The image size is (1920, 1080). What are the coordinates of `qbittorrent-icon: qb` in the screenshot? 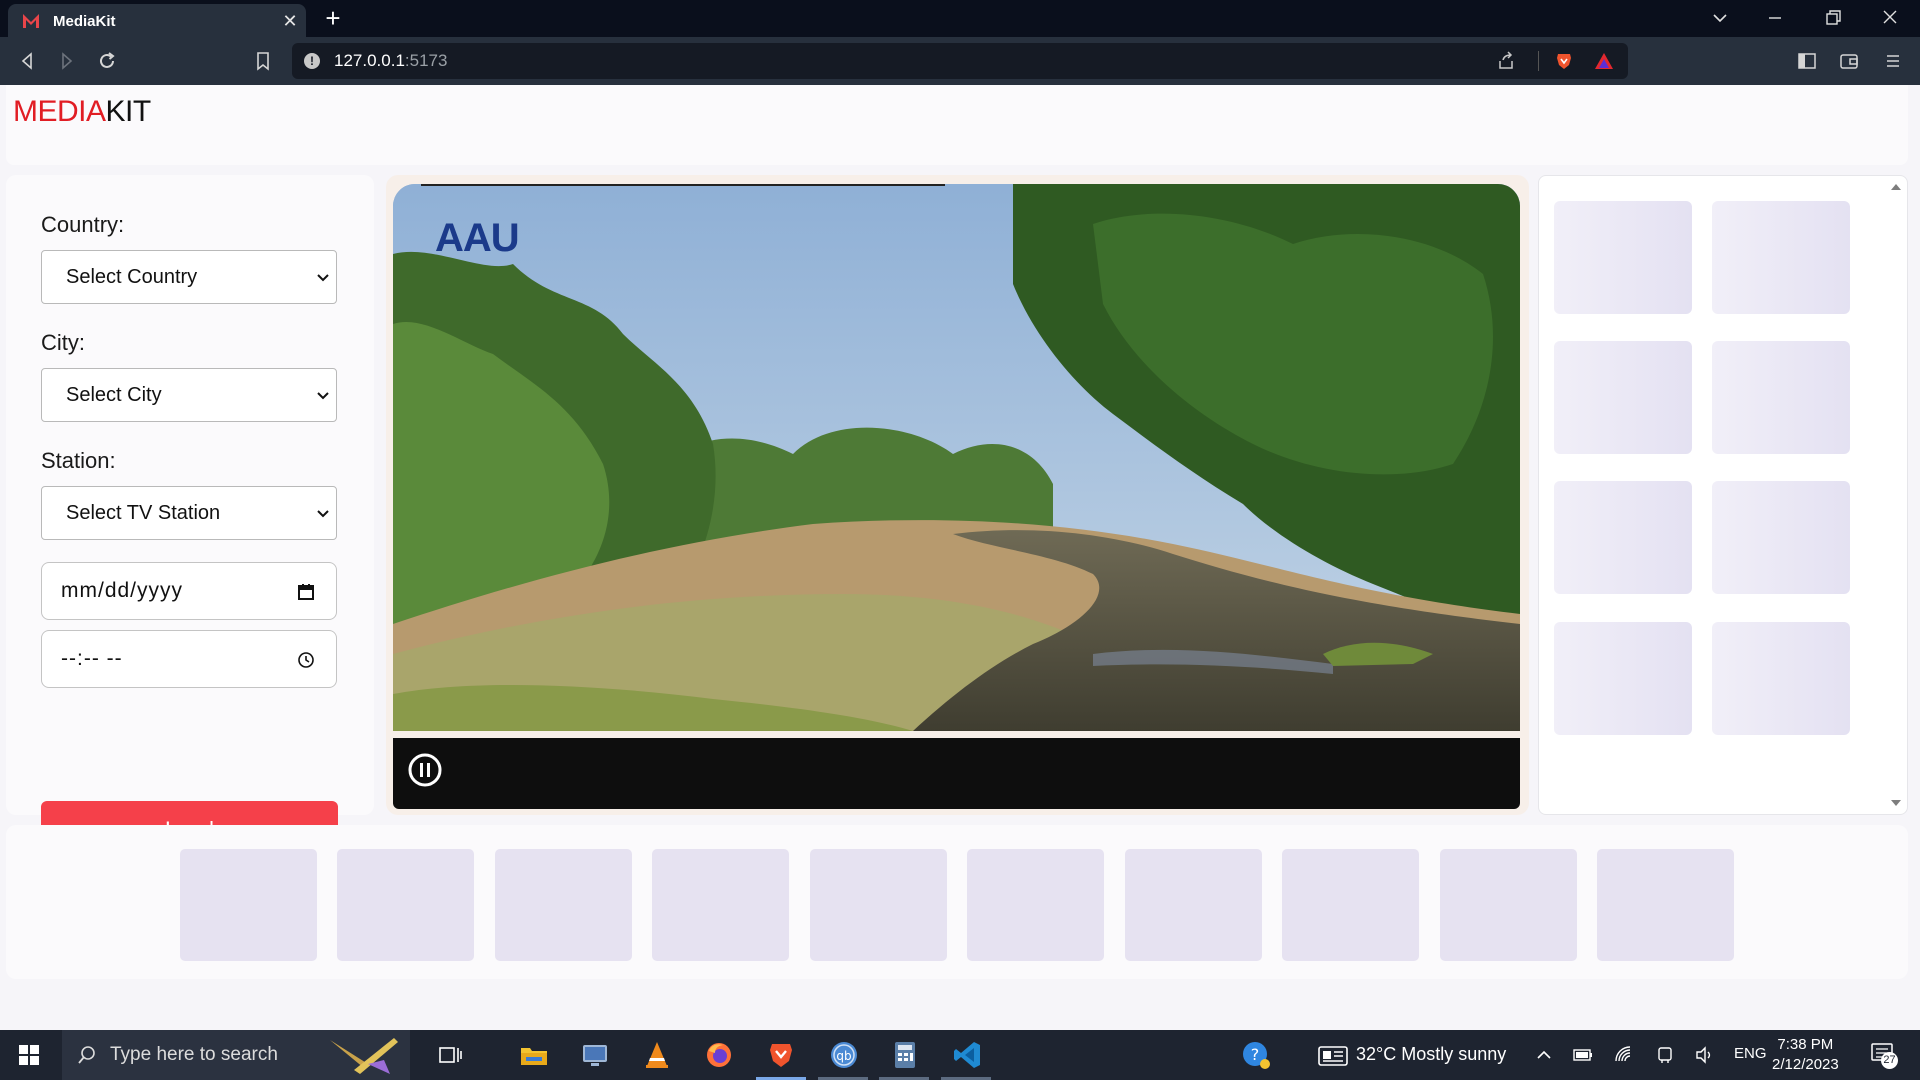 It's located at (844, 1055).